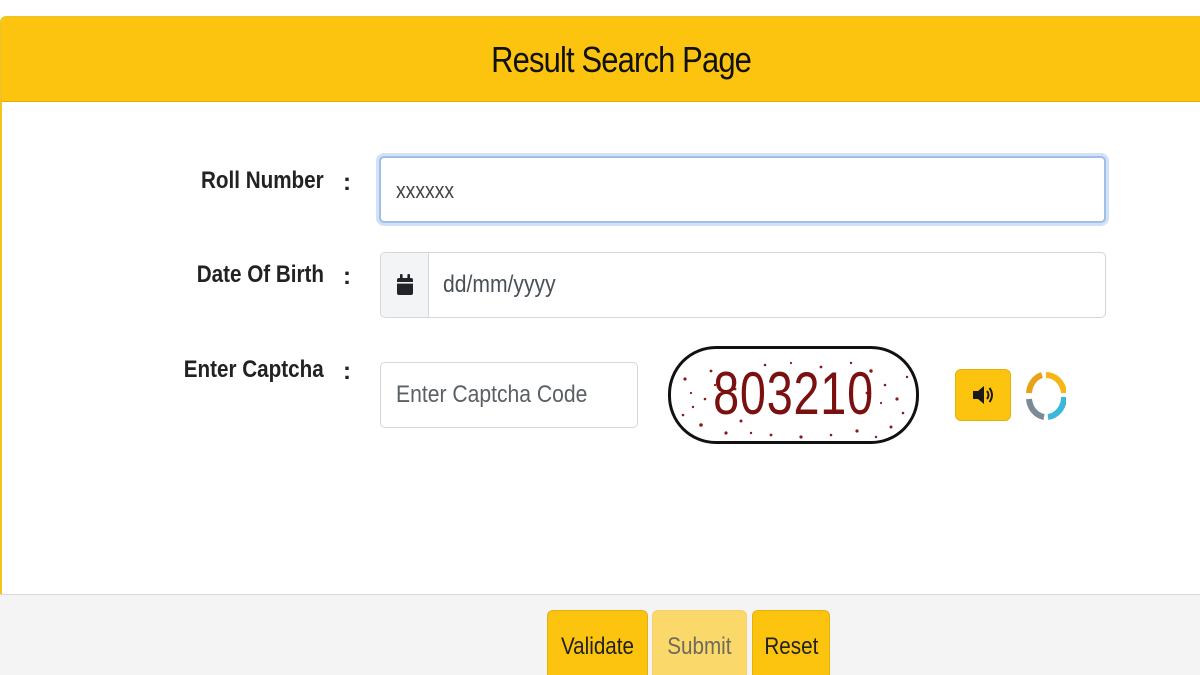 The height and width of the screenshot is (675, 1200). Describe the element at coordinates (492, 394) in the screenshot. I see `captcha-placeholder: Enter Captcha Code` at that location.